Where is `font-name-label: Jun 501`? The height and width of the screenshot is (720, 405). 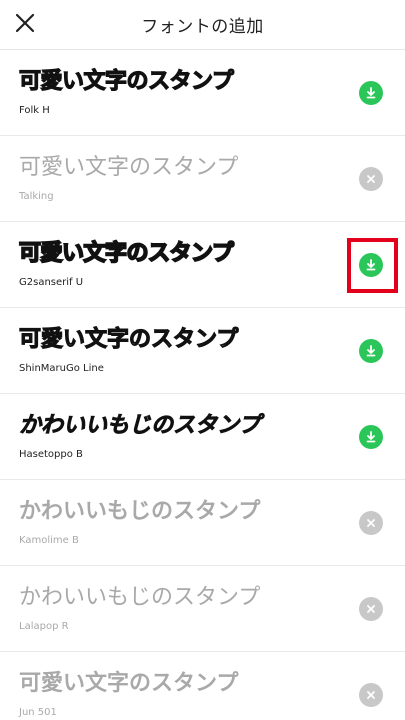
font-name-label: Jun 501 is located at coordinates (38, 712).